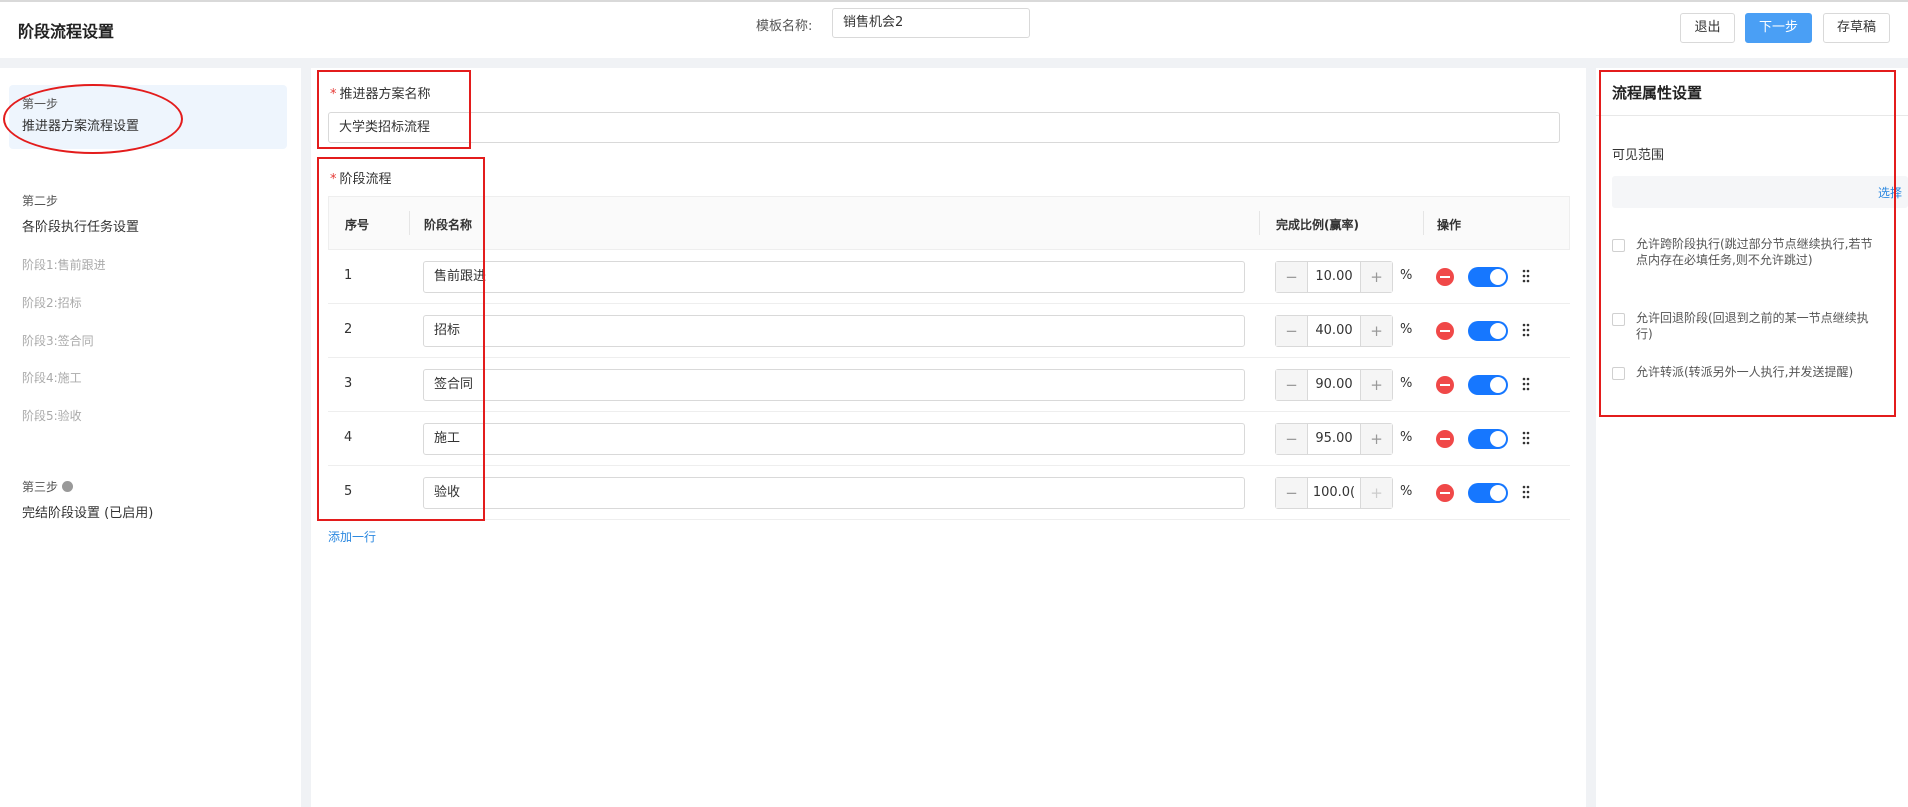  I want to click on stage-name-input: 售前跟进, so click(834, 277).